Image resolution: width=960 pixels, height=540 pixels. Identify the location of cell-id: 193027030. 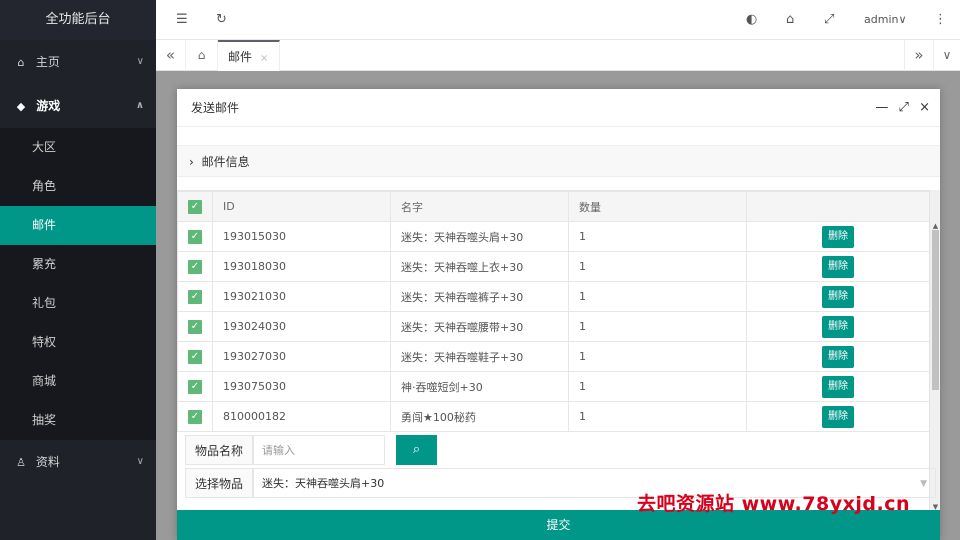
(301, 356).